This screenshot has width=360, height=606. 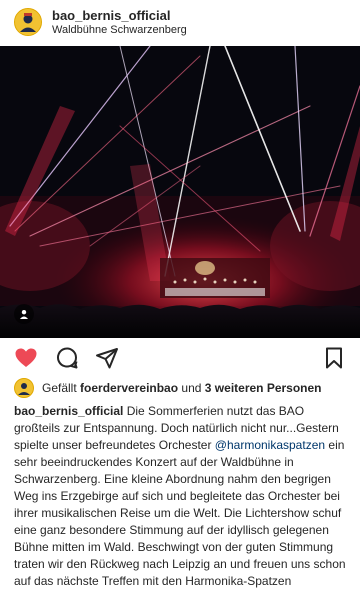 What do you see at coordinates (24, 314) in the screenshot?
I see `user-tag-icon` at bounding box center [24, 314].